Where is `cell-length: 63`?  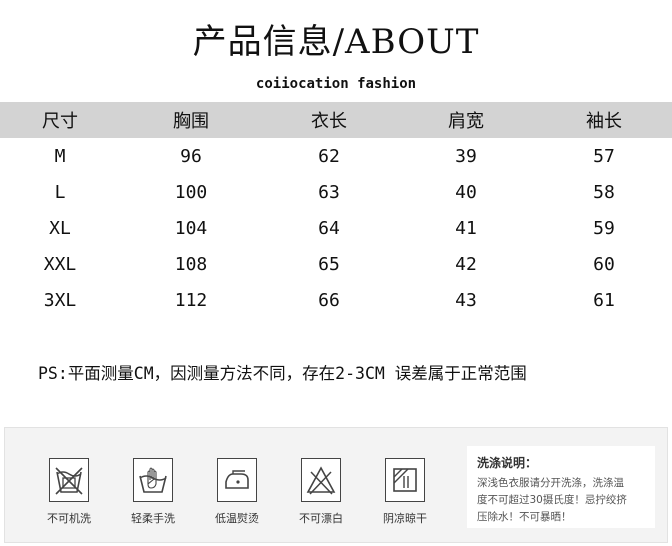 cell-length: 63 is located at coordinates (329, 192).